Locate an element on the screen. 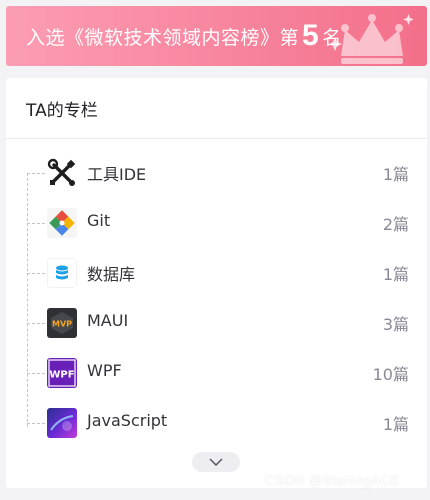 The width and height of the screenshot is (430, 500). column-item-maui: MVP MAUI 3篇 is located at coordinates (216, 323).